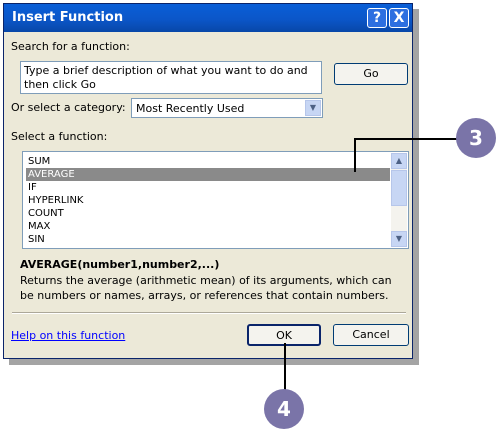 The width and height of the screenshot is (500, 436). What do you see at coordinates (399, 18) in the screenshot?
I see `close-icon: X` at bounding box center [399, 18].